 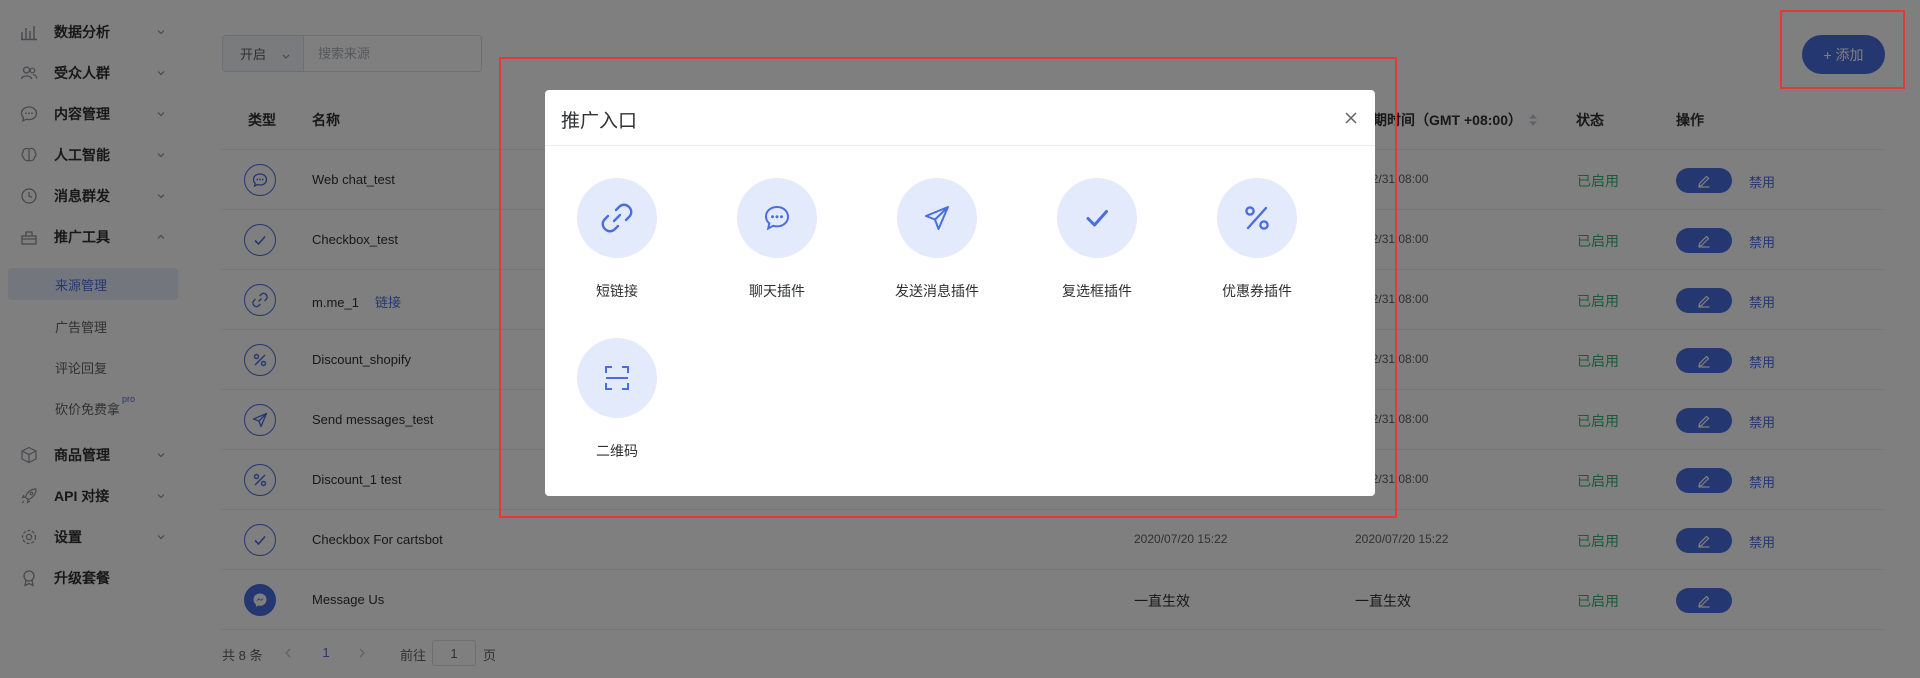 What do you see at coordinates (777, 218) in the screenshot?
I see `chat-icon` at bounding box center [777, 218].